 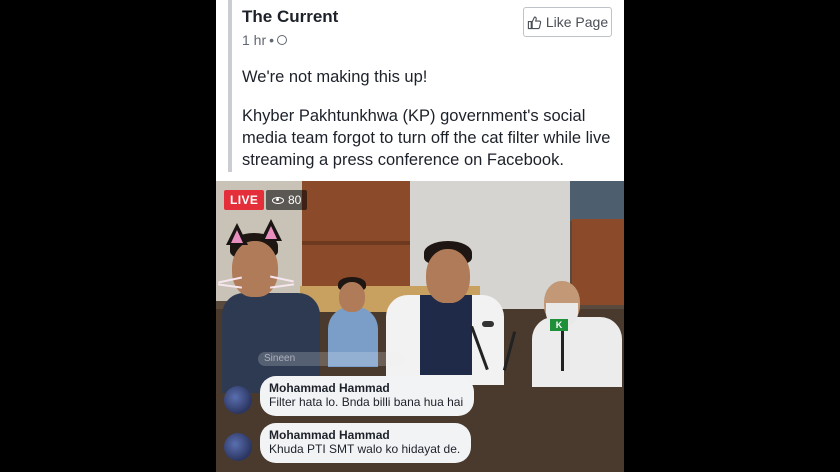 What do you see at coordinates (335, 77) in the screenshot?
I see `post-text-line1: We're not making this up!` at bounding box center [335, 77].